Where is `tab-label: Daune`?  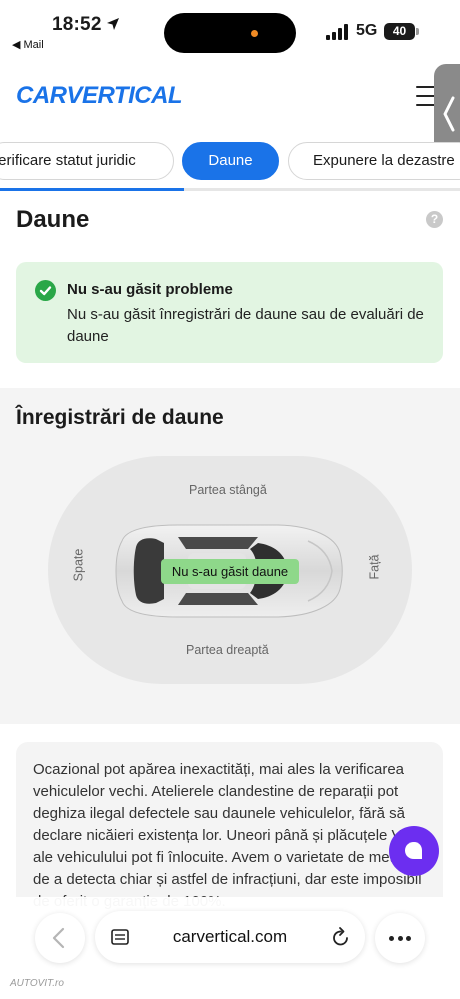 tab-label: Daune is located at coordinates (230, 160).